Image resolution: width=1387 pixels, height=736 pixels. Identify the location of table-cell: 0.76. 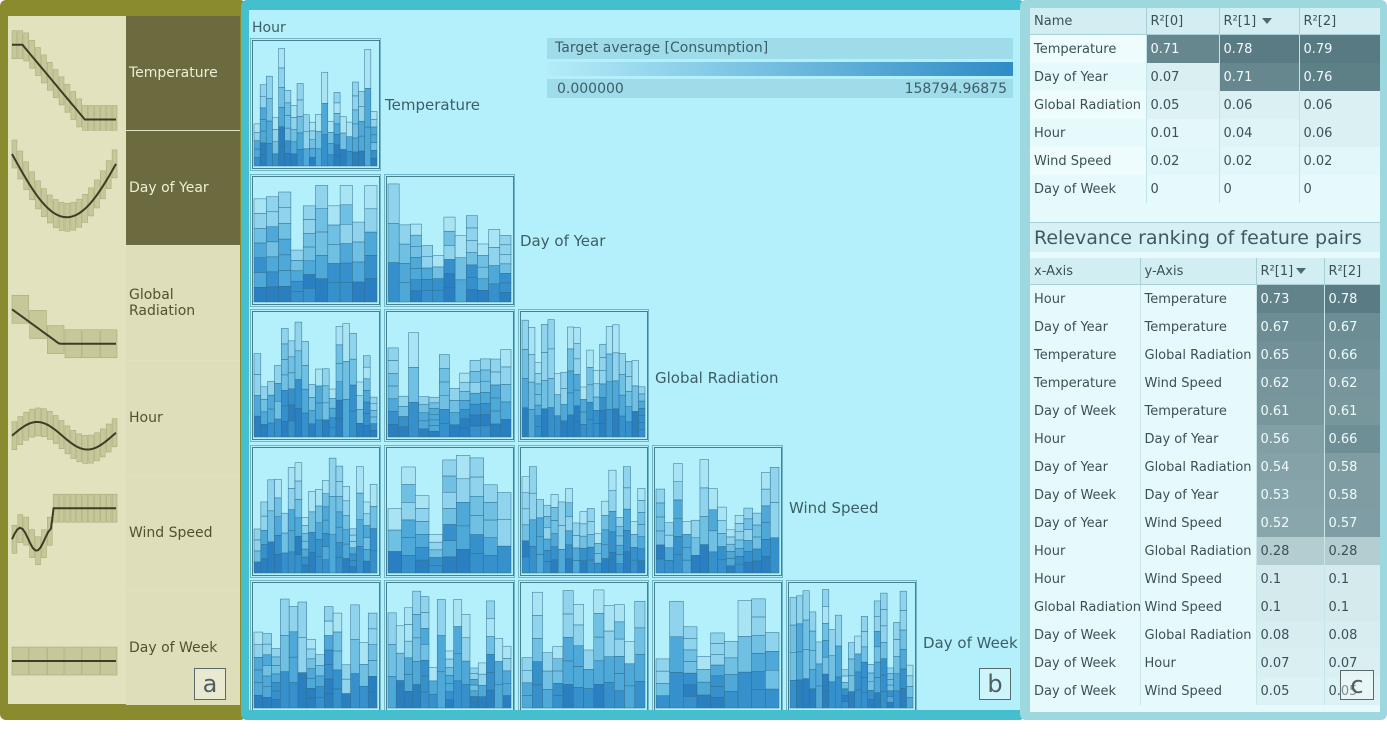
(1339, 77).